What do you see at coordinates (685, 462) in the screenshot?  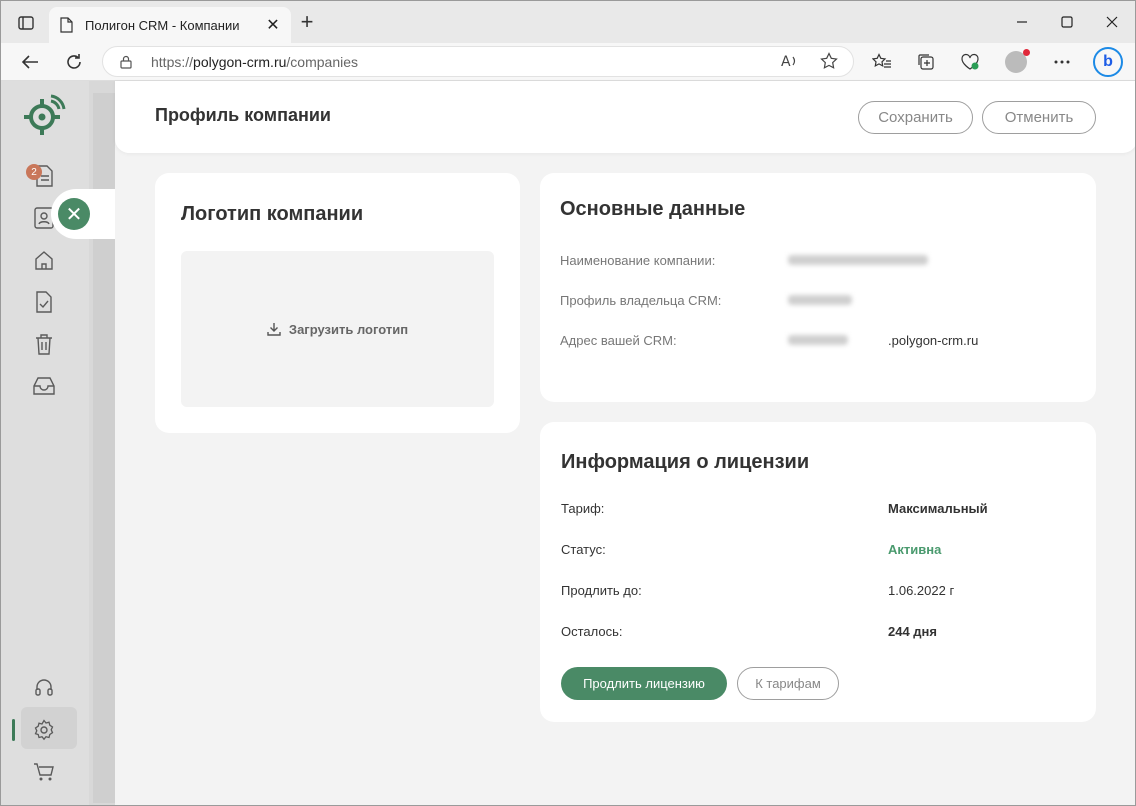 I see `license-title: Информация о лицензии` at bounding box center [685, 462].